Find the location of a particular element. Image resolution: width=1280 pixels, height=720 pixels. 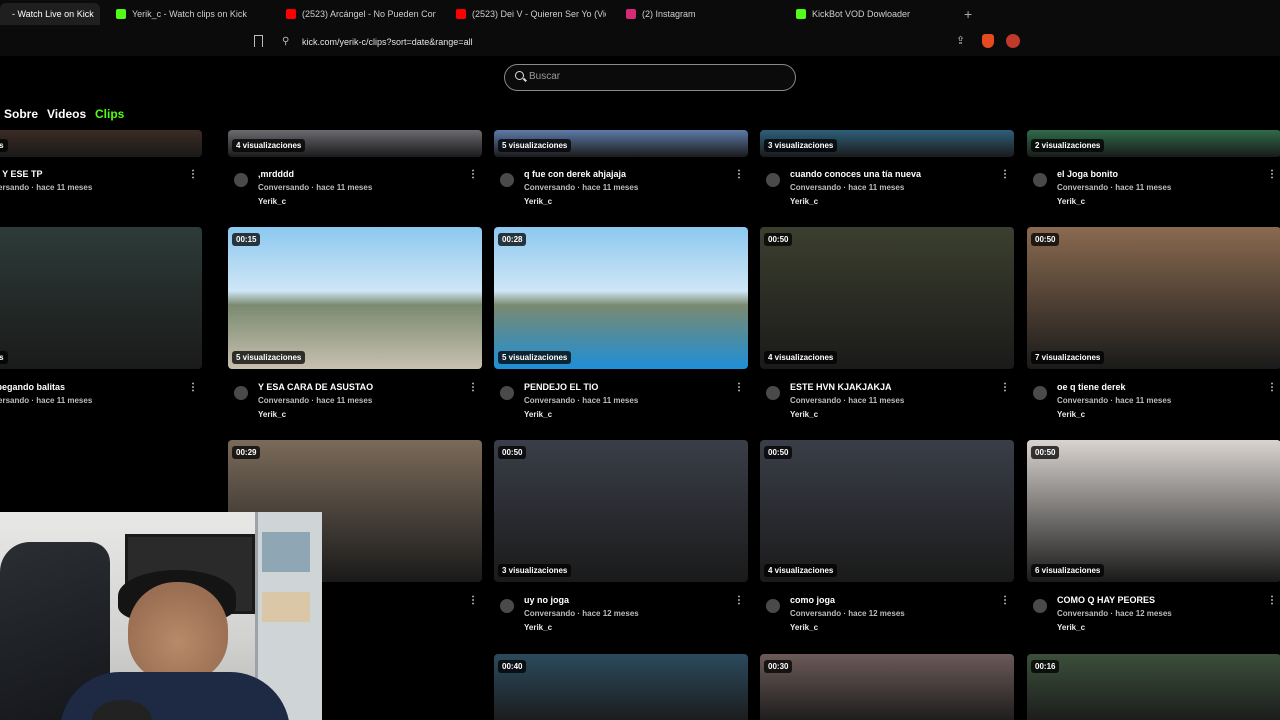

clip-title: oe q tiene derek is located at coordinates (1091, 387).